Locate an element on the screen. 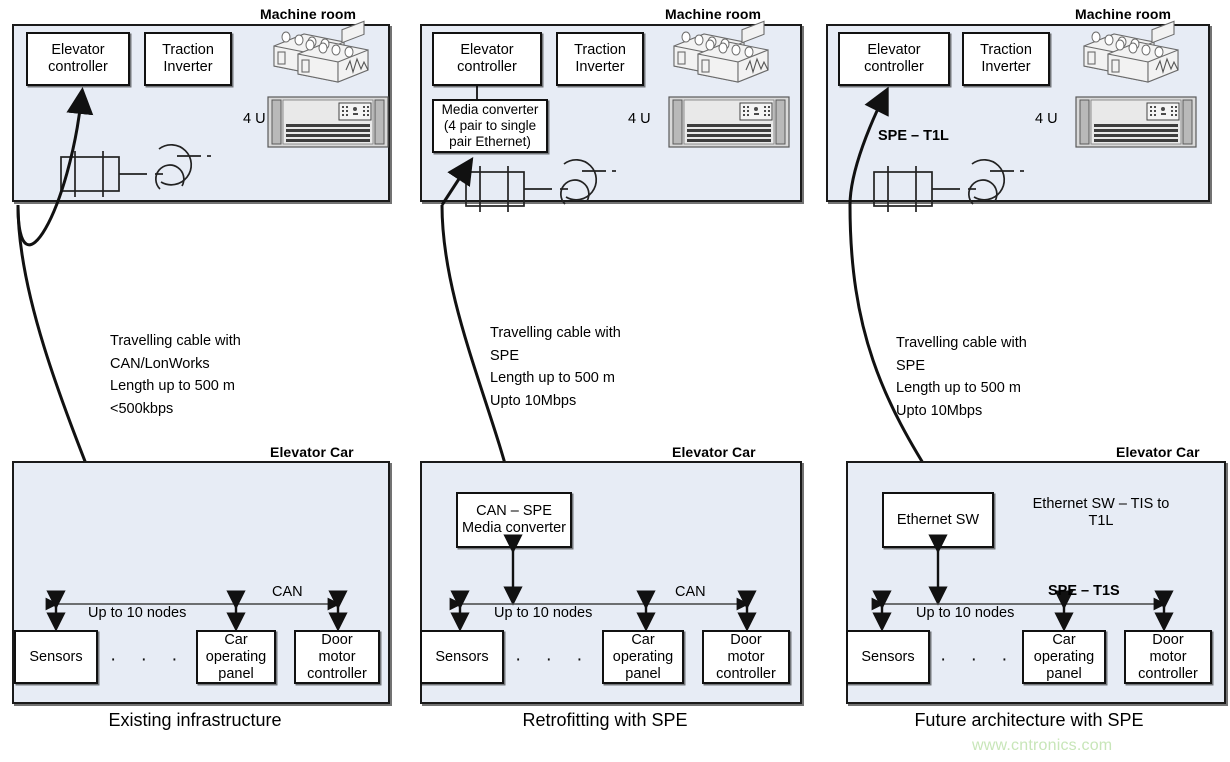 This screenshot has height=762, width=1230. site-watermark: www.cntronics.com is located at coordinates (1042, 745).